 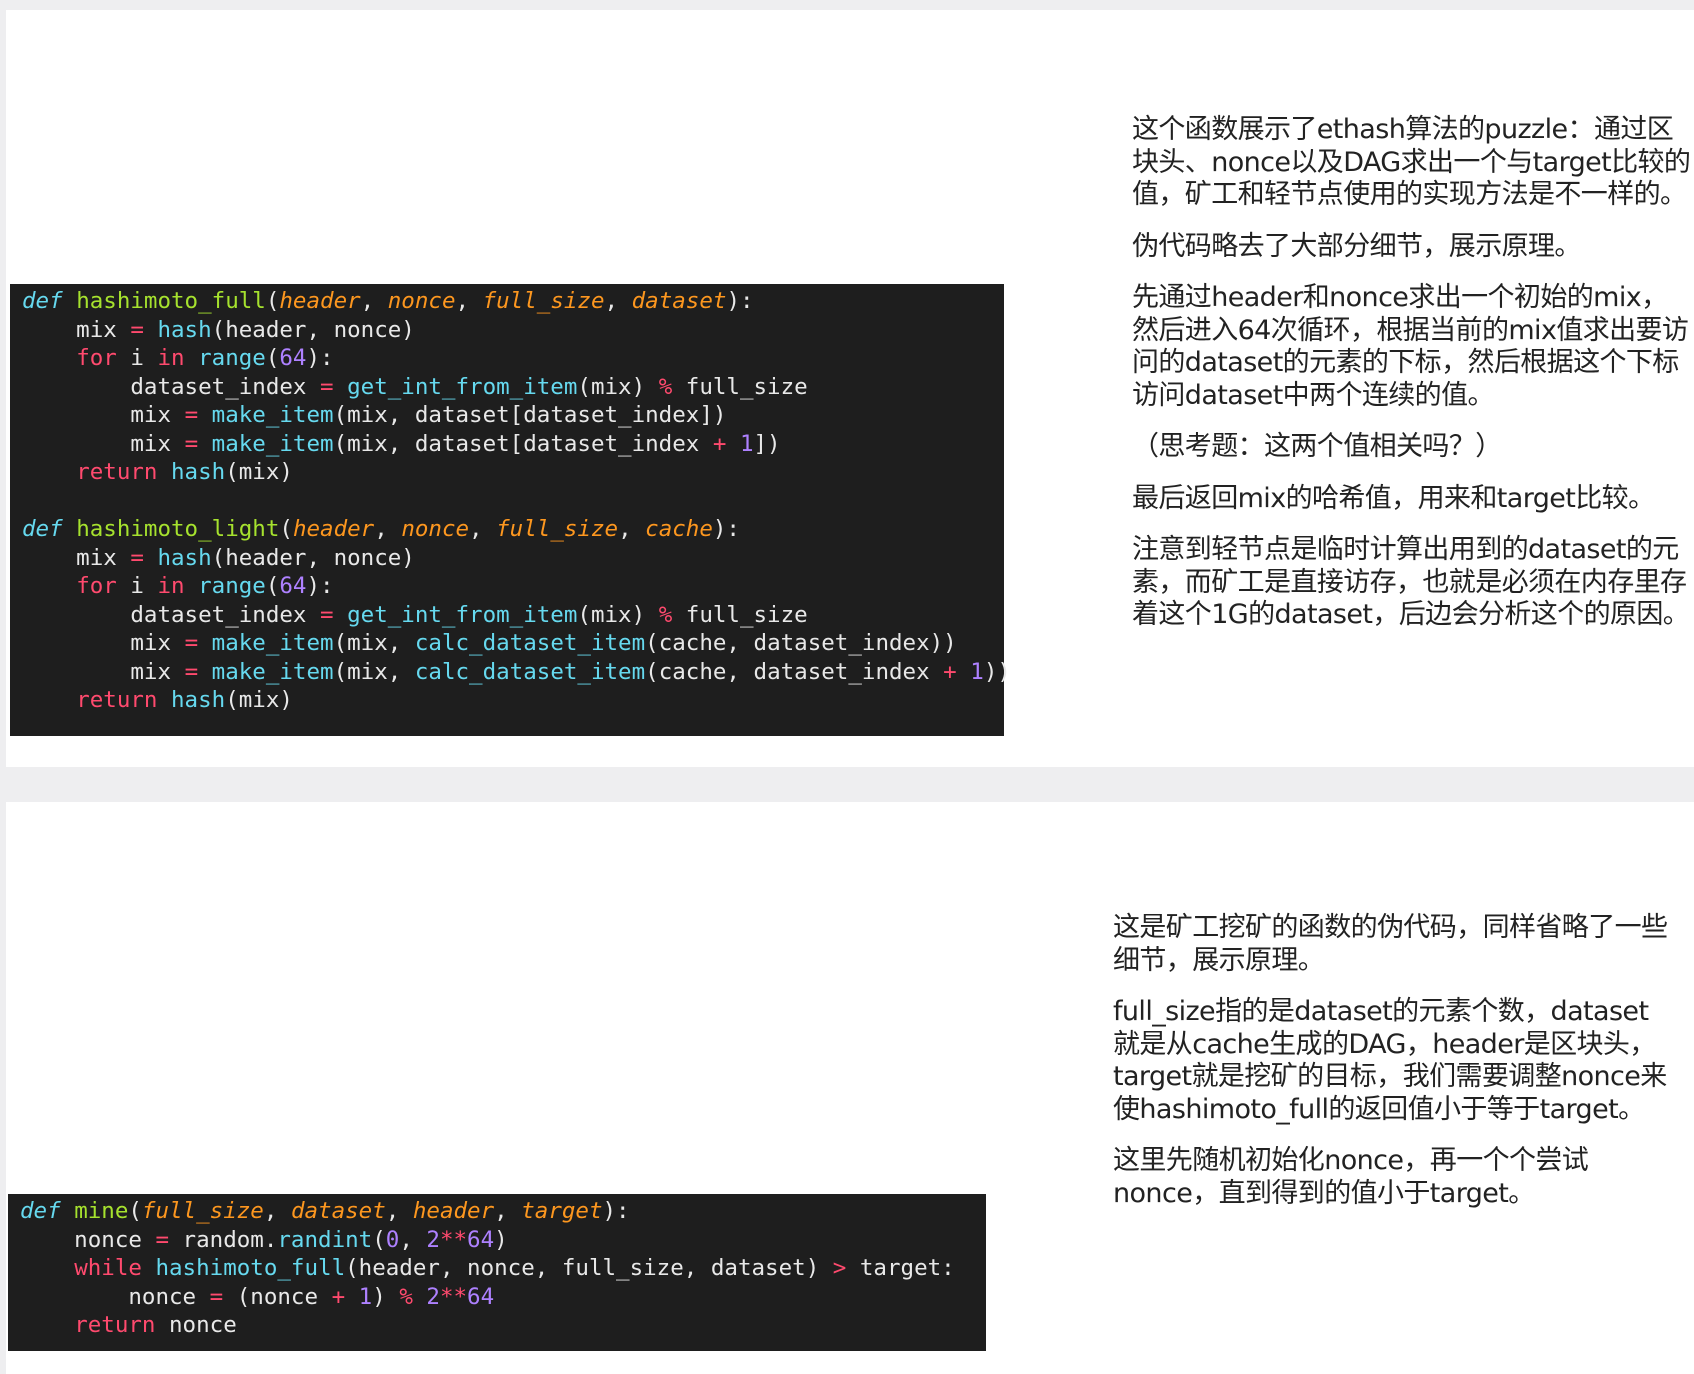 What do you see at coordinates (794, 671) in the screenshot?
I see `code-token: (cache, dataset_index` at bounding box center [794, 671].